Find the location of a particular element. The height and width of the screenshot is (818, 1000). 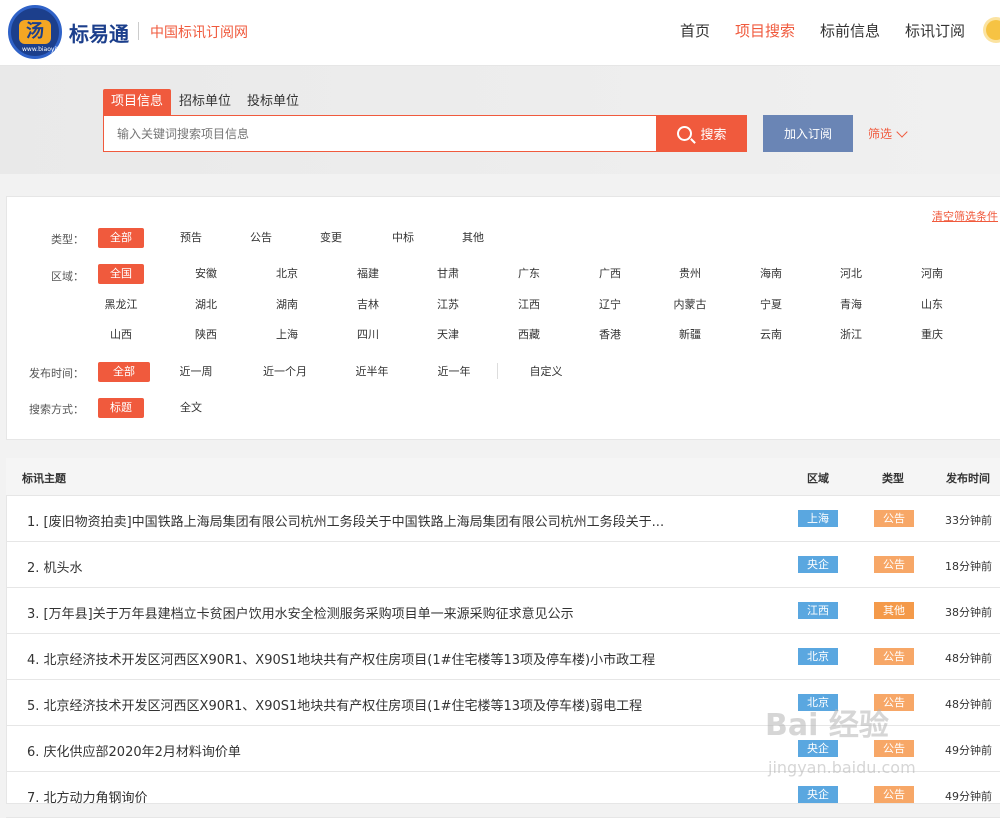

header-title: 标讯主题 is located at coordinates (44, 478).